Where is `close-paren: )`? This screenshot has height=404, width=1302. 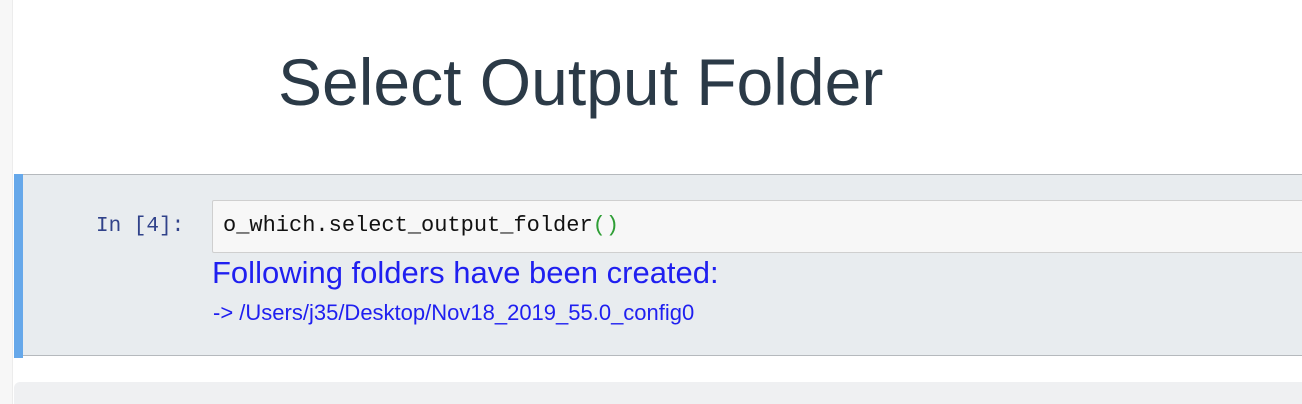 close-paren: ) is located at coordinates (612, 225).